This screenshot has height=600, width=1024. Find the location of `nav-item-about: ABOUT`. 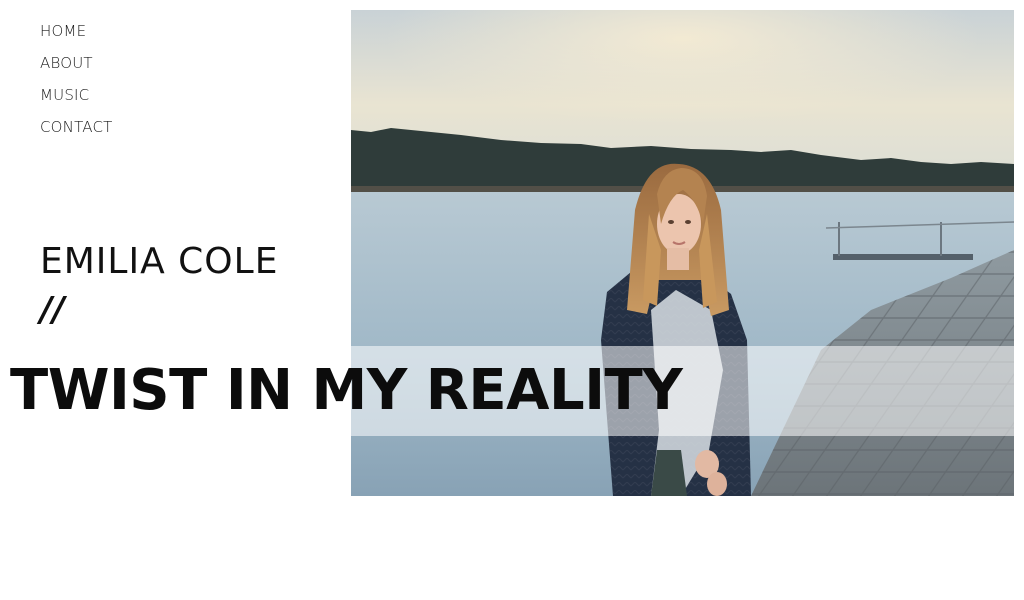

nav-item-about: ABOUT is located at coordinates (76, 68).